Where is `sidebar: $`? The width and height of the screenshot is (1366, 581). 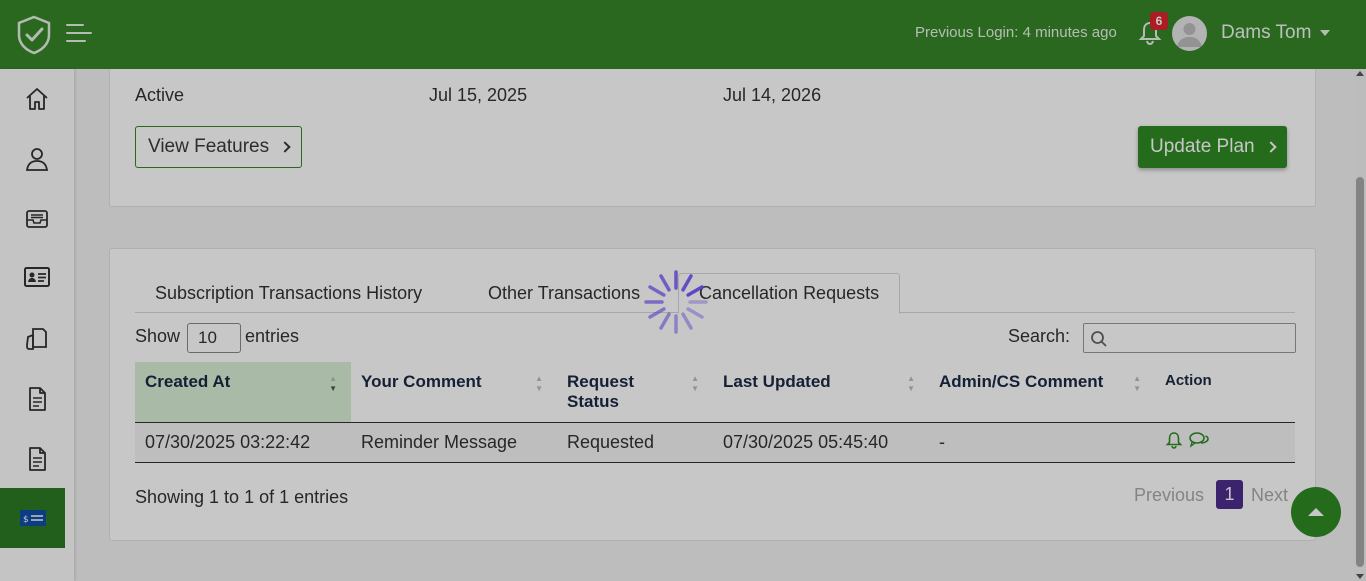 sidebar: $ is located at coordinates (37, 325).